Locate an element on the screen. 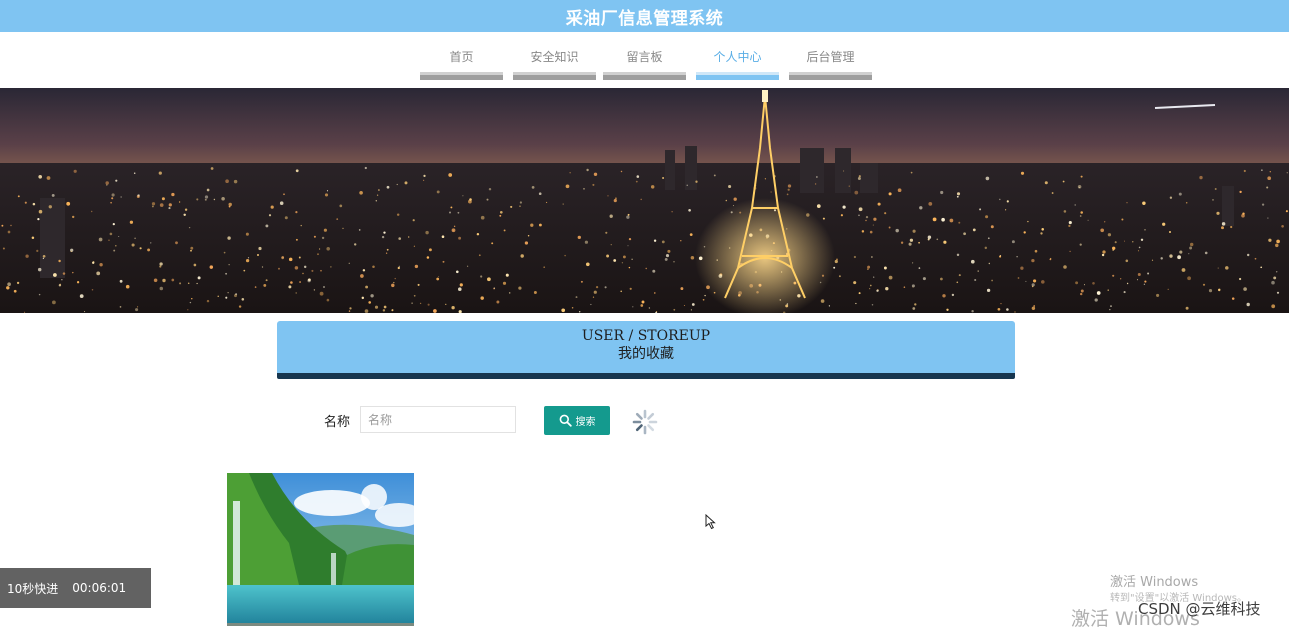 This screenshot has width=1289, height=631. nav-underline is located at coordinates (554, 76).